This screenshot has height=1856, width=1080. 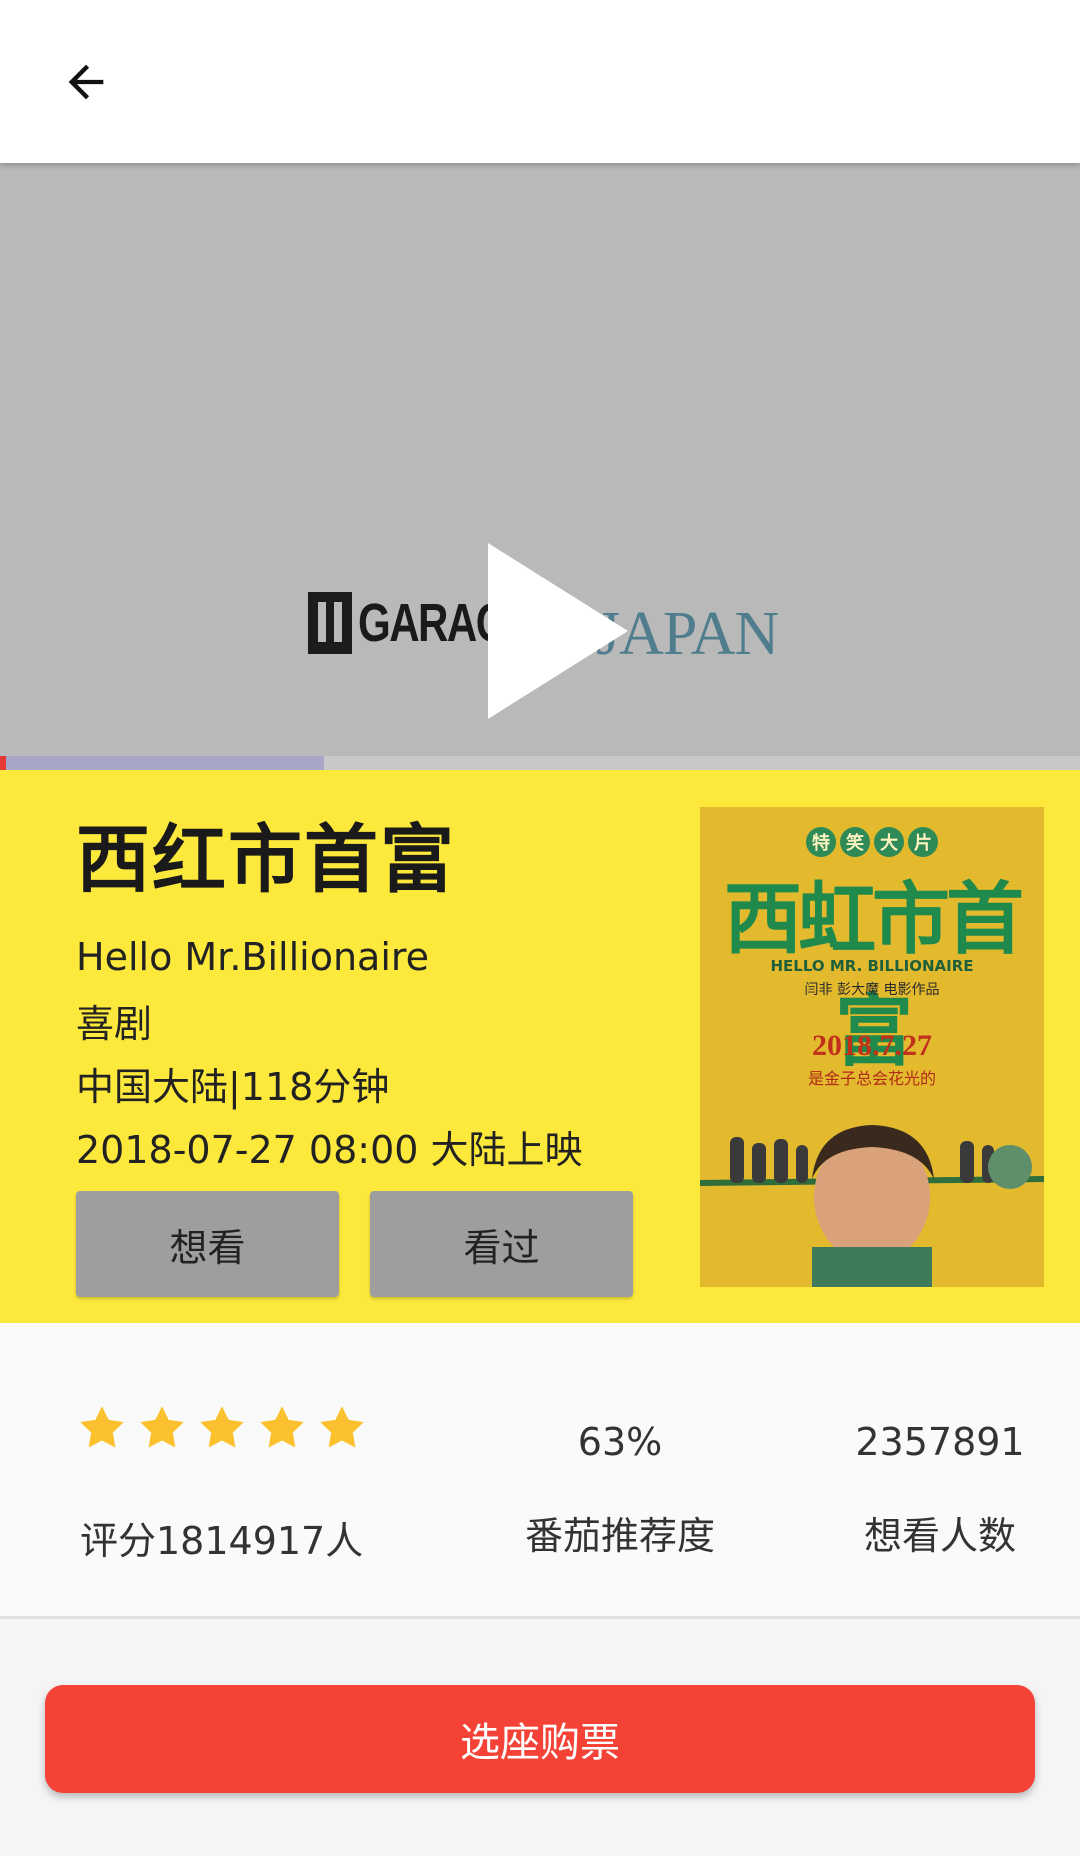 What do you see at coordinates (233, 1087) in the screenshot?
I see `movie-region-duration: 中国大陆|118分钟` at bounding box center [233, 1087].